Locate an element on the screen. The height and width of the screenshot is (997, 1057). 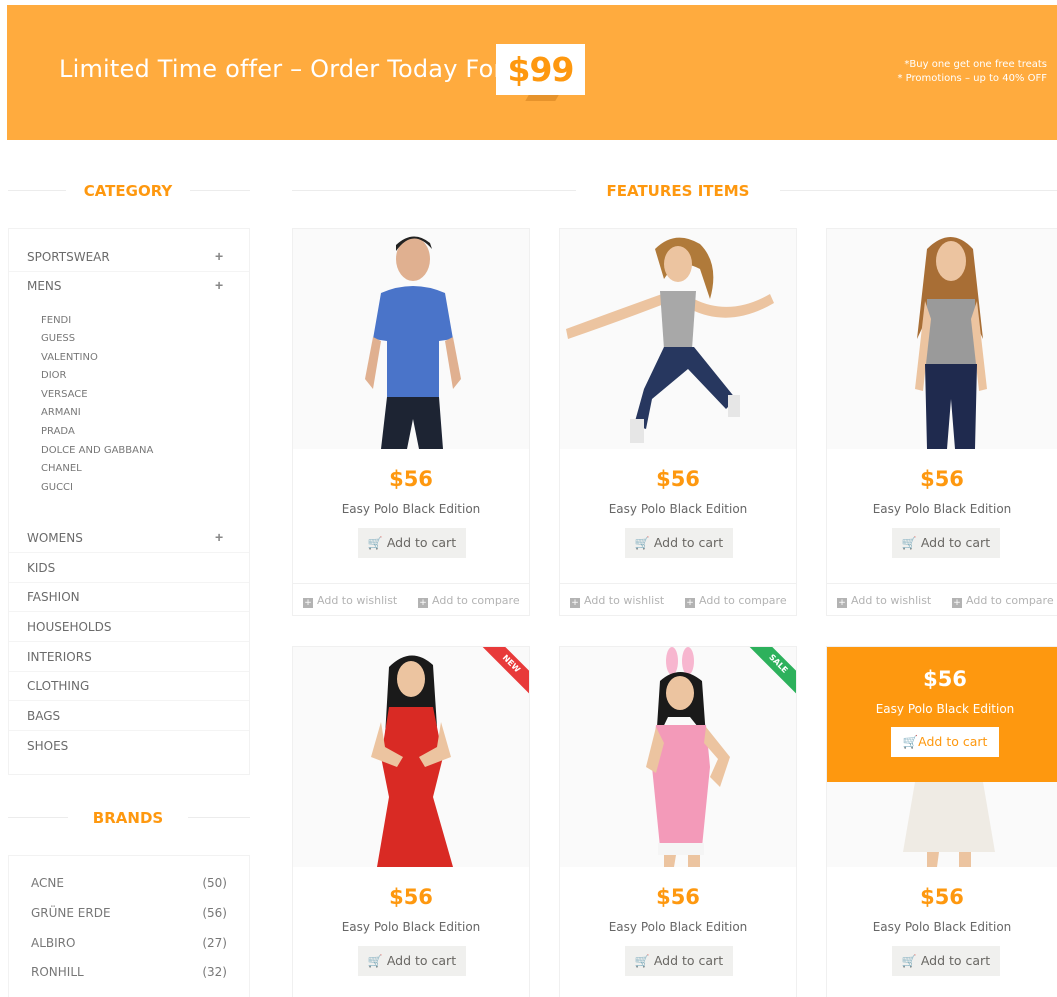
brand-grune-erde: GRÜNE ERDE is located at coordinates (71, 913).